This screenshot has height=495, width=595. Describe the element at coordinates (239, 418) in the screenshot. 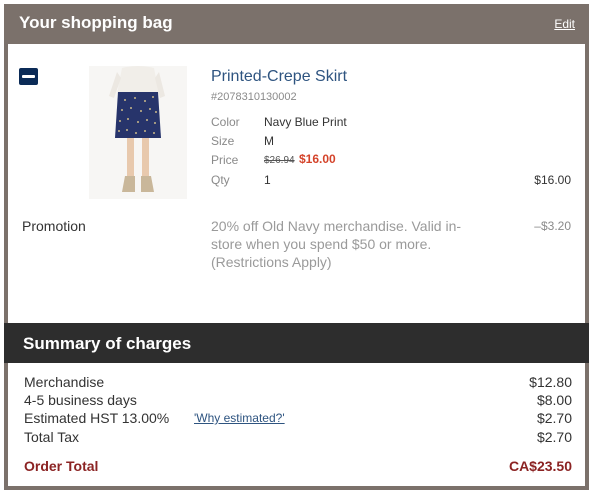

I see `why-estimated-link: 'Why estimated?'` at that location.